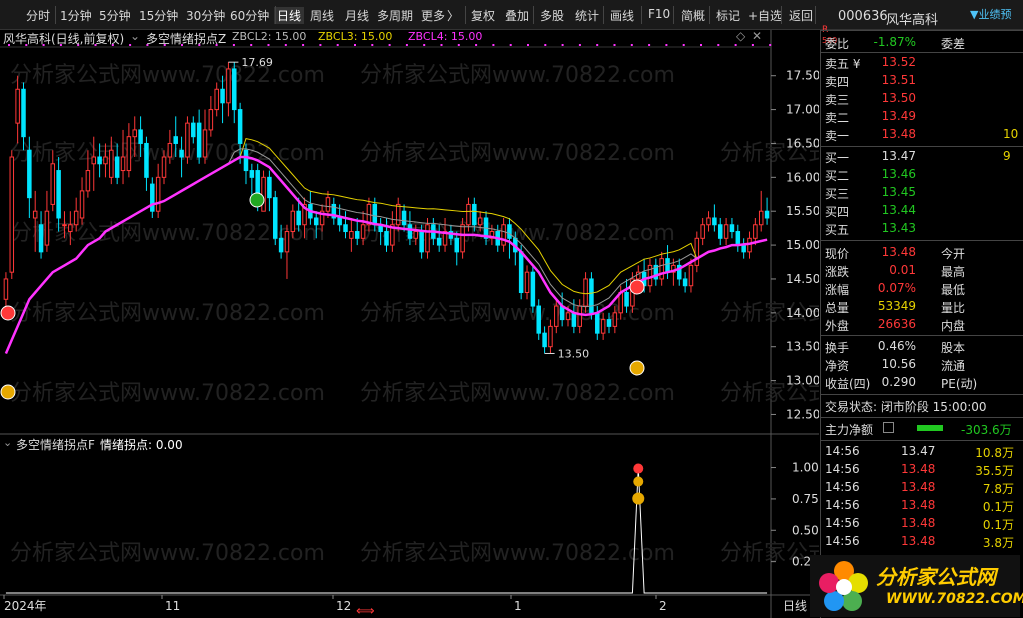 The height and width of the screenshot is (618, 1023). What do you see at coordinates (998, 543) in the screenshot?
I see `tick-volume: 3.8万` at bounding box center [998, 543].